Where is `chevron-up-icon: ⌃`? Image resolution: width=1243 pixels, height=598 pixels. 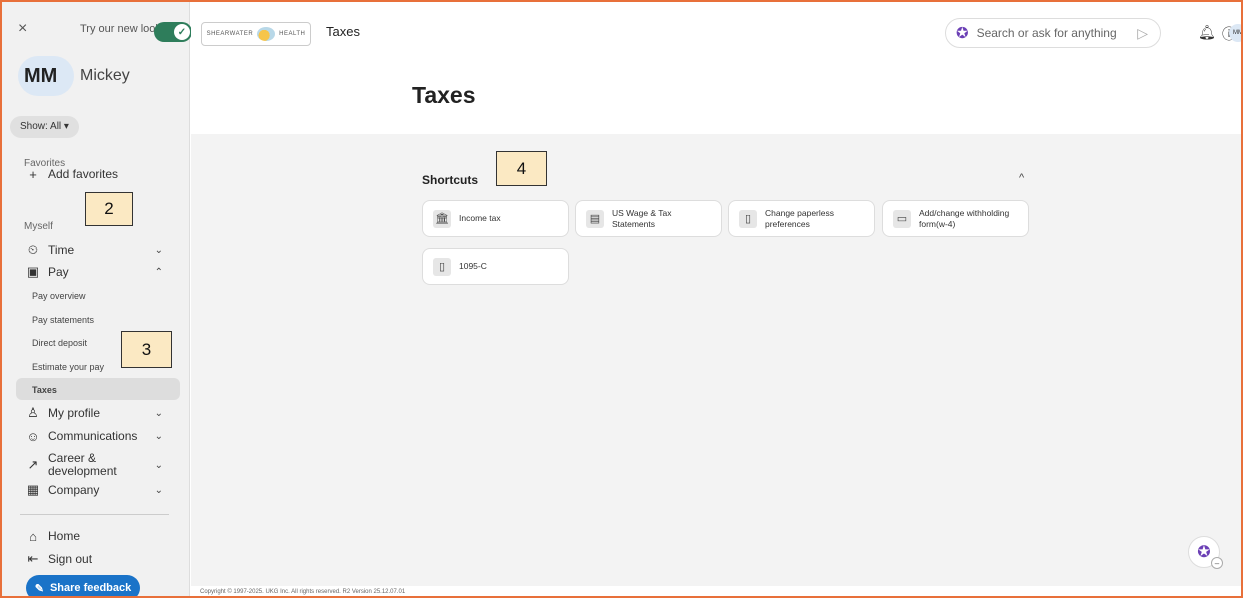
chevron-up-icon: ⌃ is located at coordinates (158, 272).